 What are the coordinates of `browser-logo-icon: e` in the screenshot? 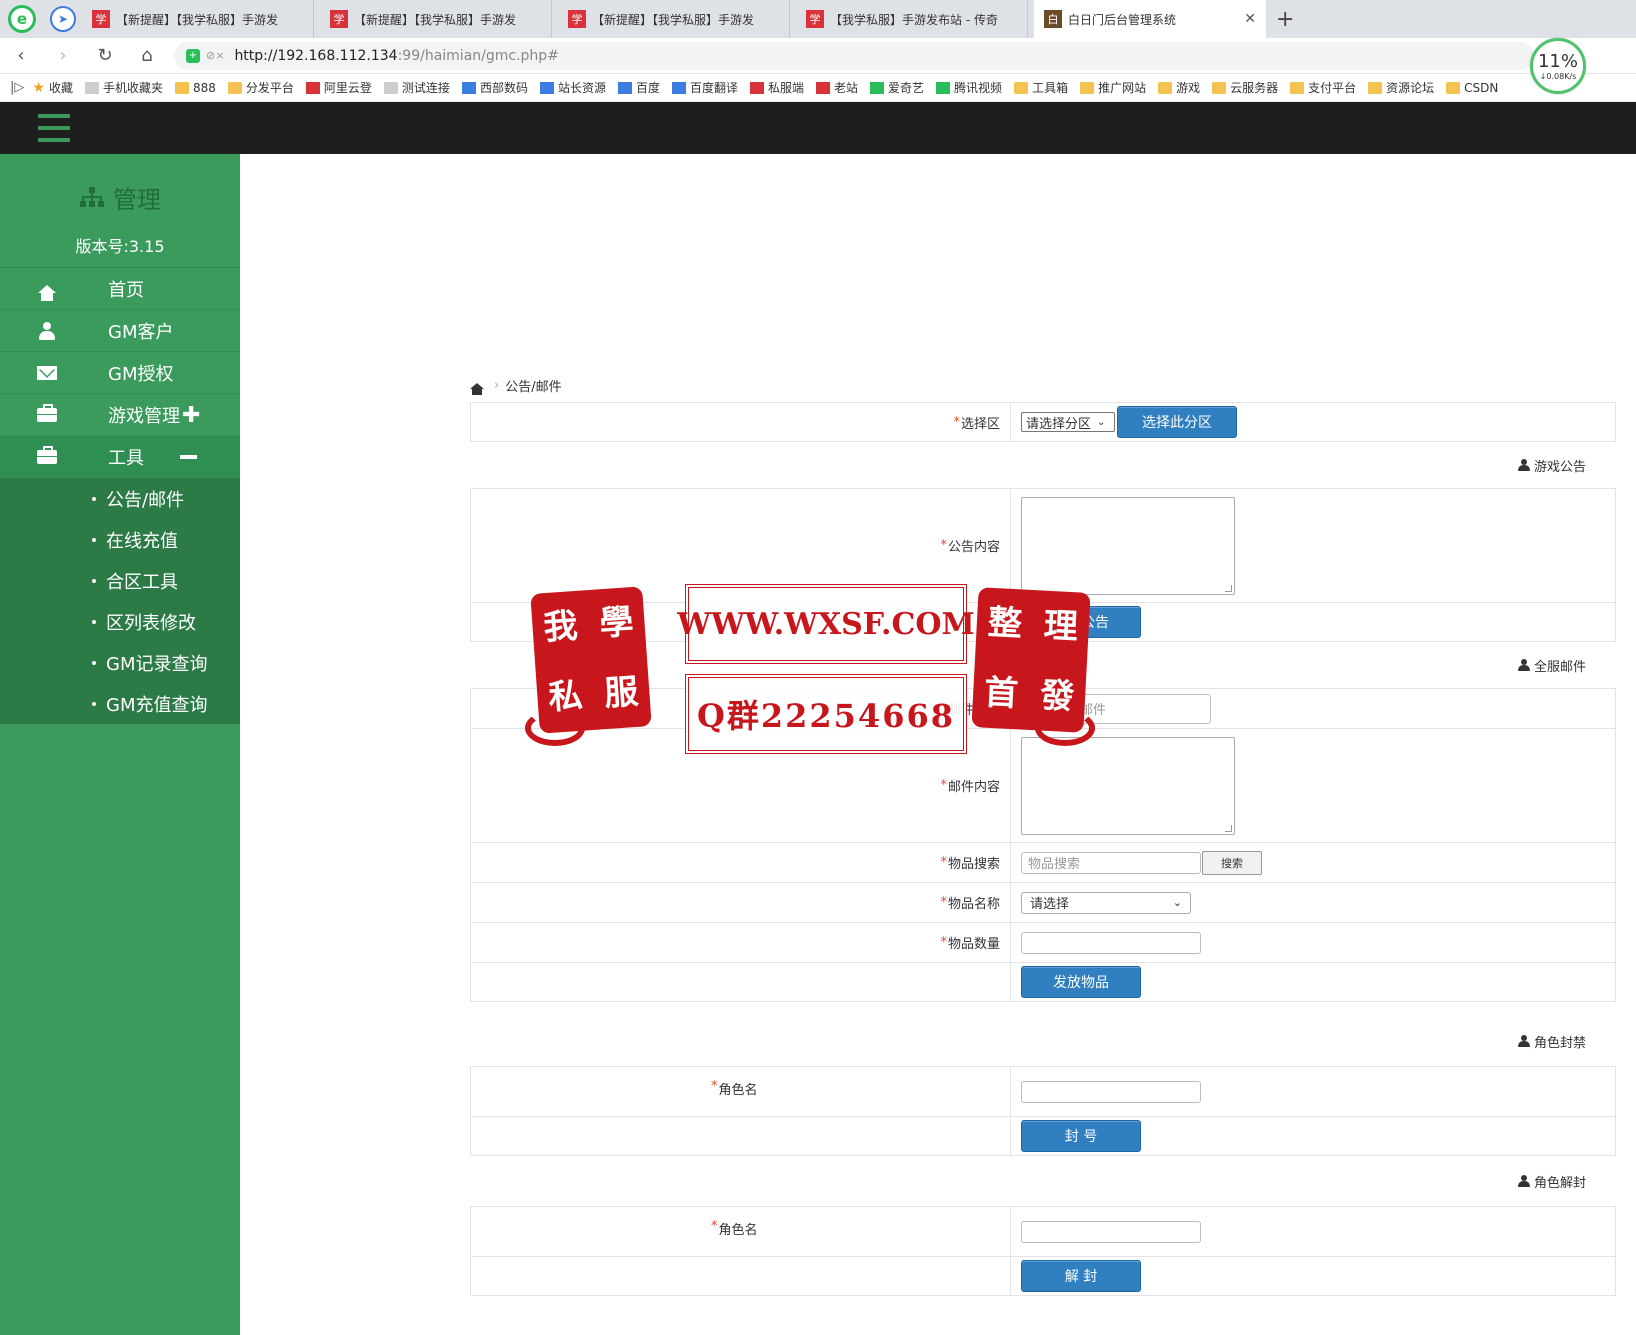 It's located at (22, 19).